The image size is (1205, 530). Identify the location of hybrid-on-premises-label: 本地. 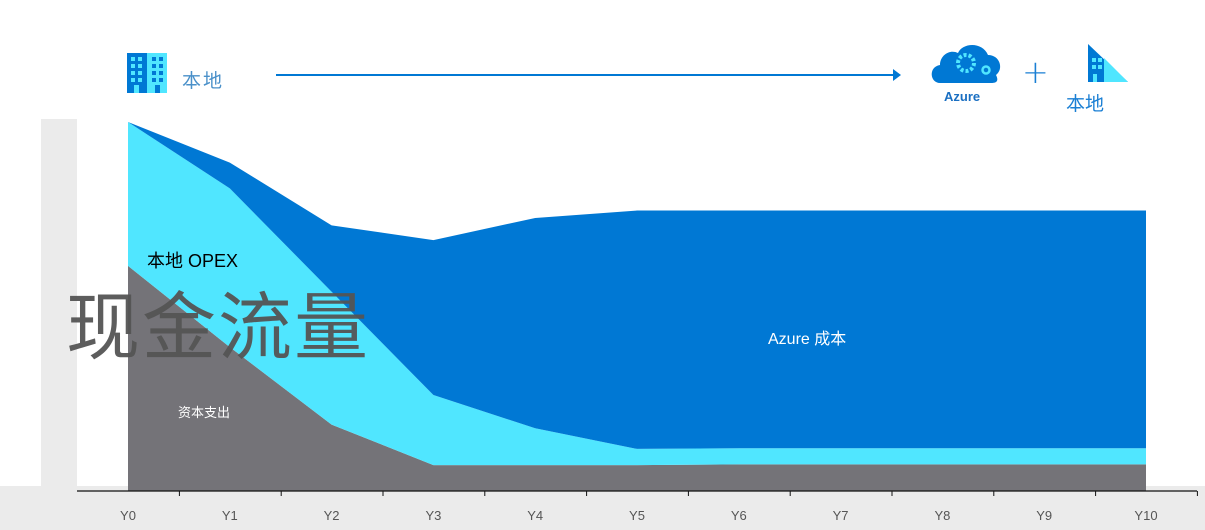
(1085, 104).